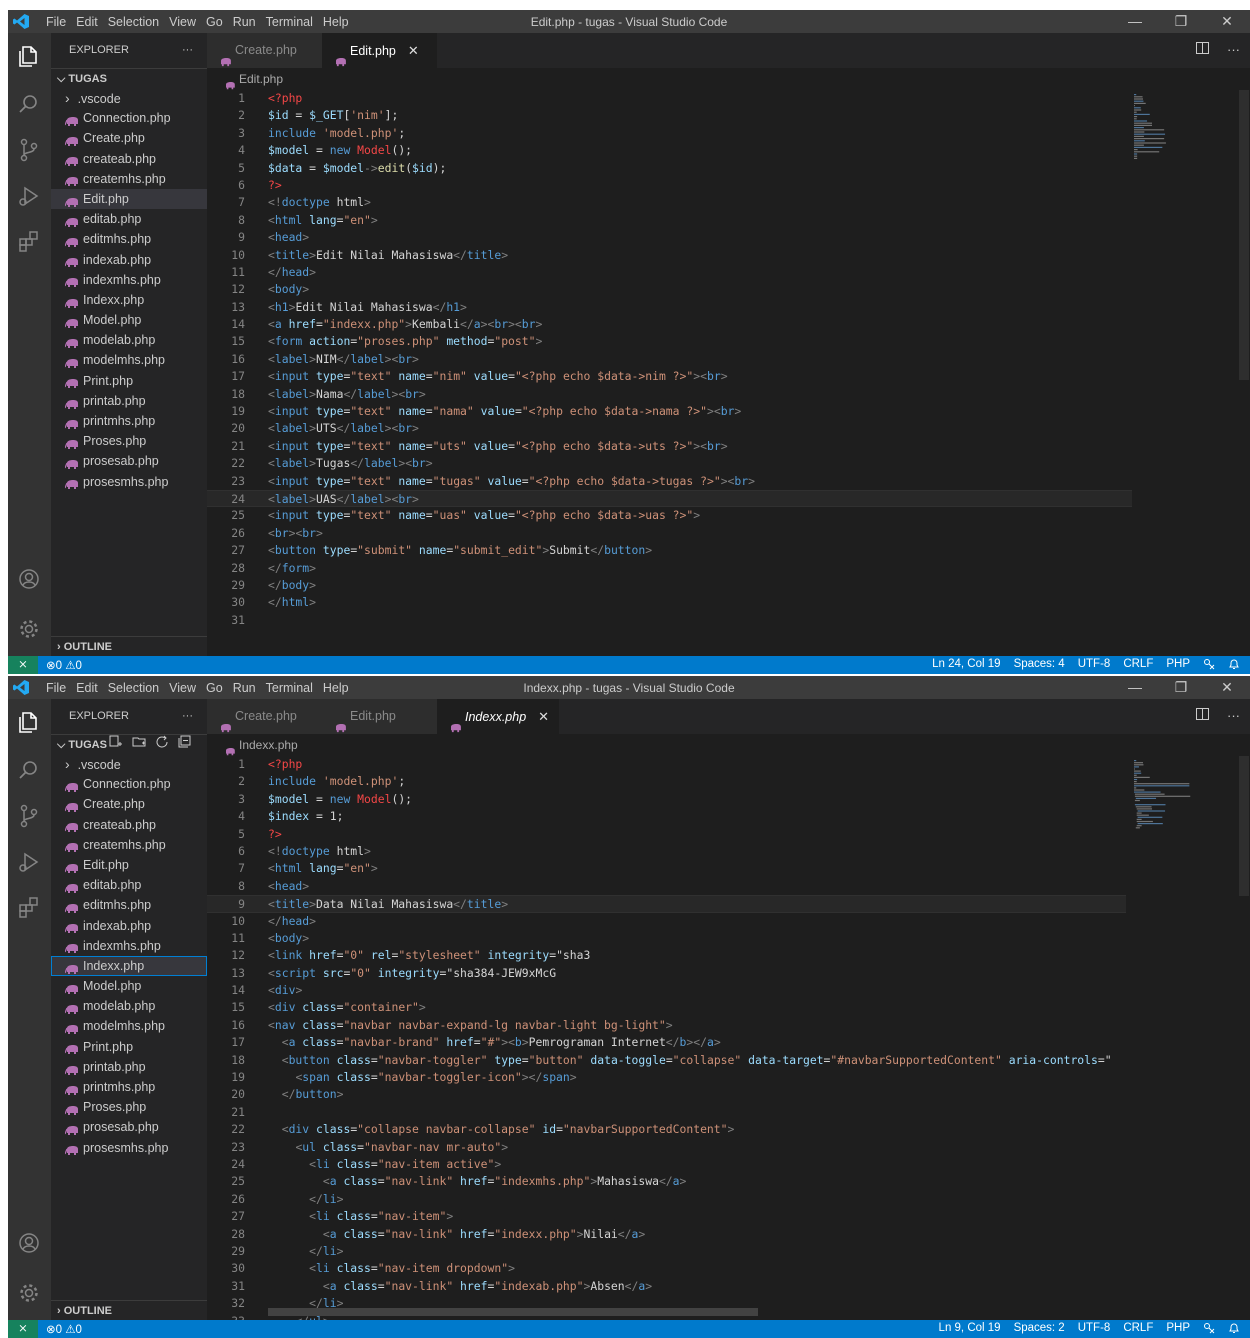  What do you see at coordinates (182, 22) in the screenshot?
I see `menu-item-view: View` at bounding box center [182, 22].